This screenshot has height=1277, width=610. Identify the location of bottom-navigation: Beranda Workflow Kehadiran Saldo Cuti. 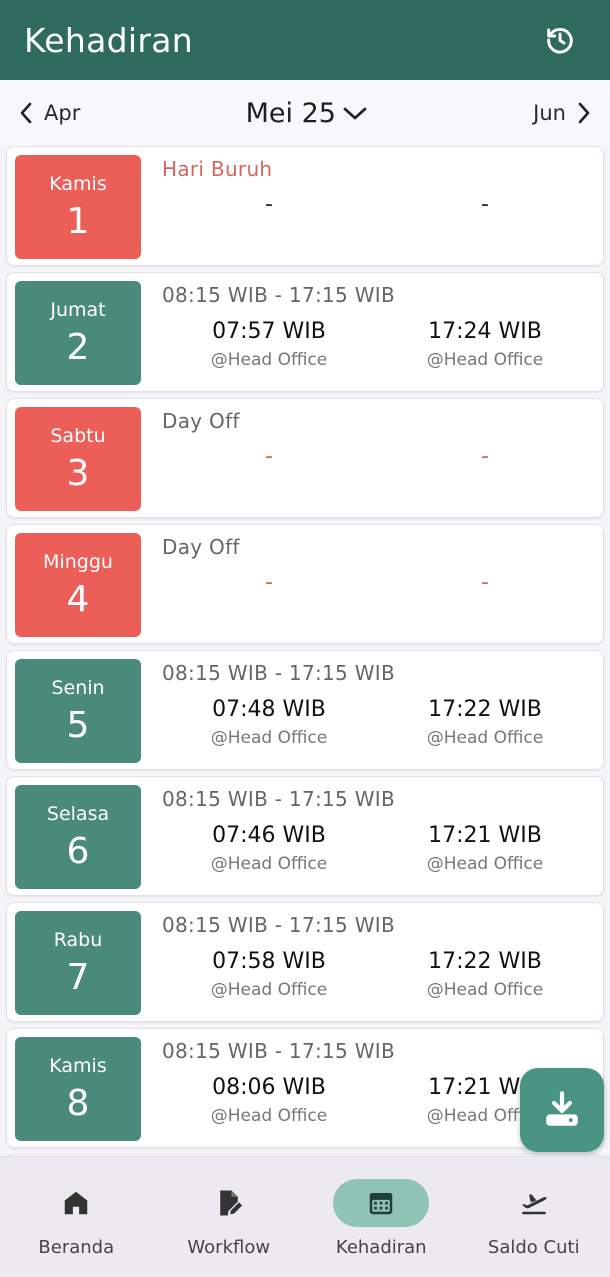
(305, 1216).